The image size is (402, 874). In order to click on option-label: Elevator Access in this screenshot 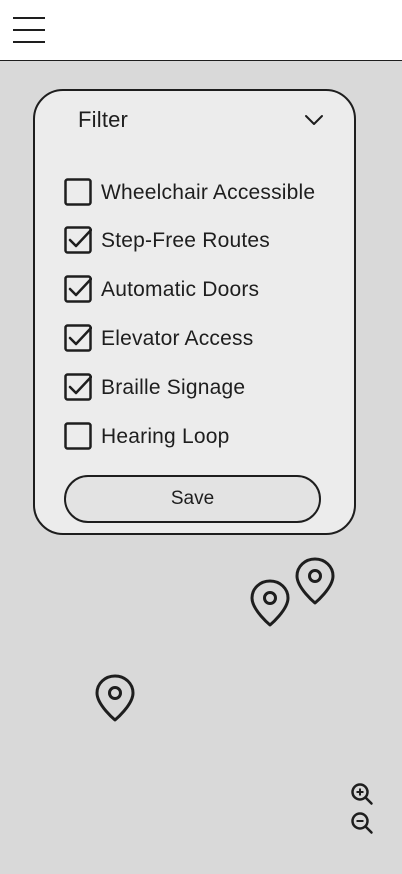, I will do `click(177, 338)`.